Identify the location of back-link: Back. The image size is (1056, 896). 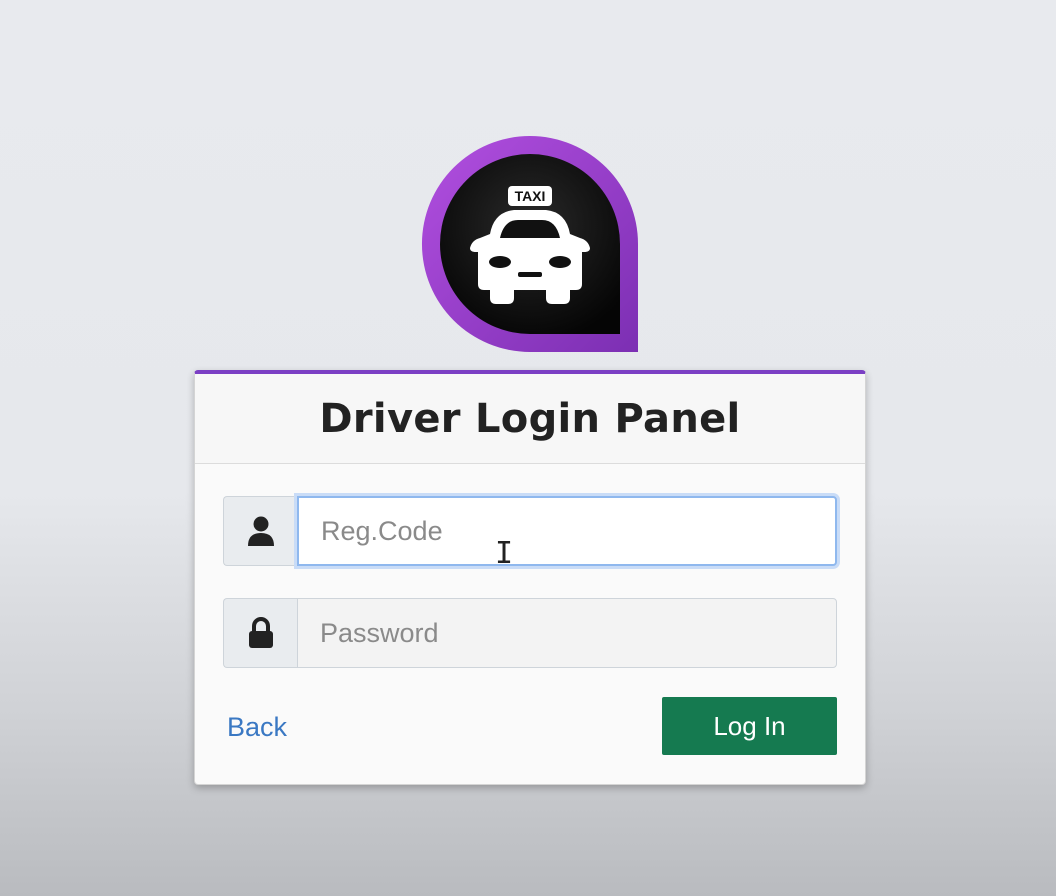
(257, 727).